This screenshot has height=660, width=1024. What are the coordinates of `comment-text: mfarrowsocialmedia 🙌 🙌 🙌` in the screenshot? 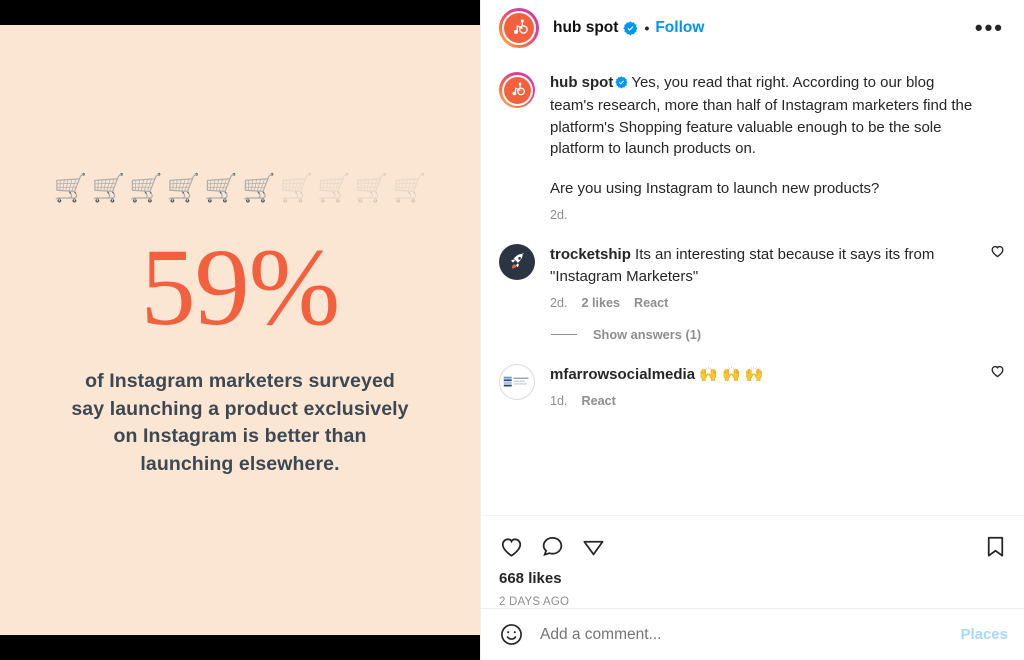 It's located at (762, 374).